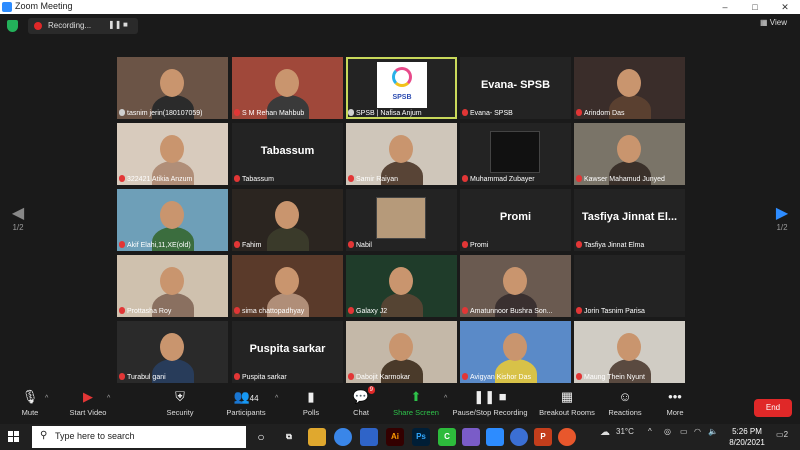 The height and width of the screenshot is (450, 800). Describe the element at coordinates (515, 154) in the screenshot. I see `participant-tile: Muhammad Zubayer` at that location.